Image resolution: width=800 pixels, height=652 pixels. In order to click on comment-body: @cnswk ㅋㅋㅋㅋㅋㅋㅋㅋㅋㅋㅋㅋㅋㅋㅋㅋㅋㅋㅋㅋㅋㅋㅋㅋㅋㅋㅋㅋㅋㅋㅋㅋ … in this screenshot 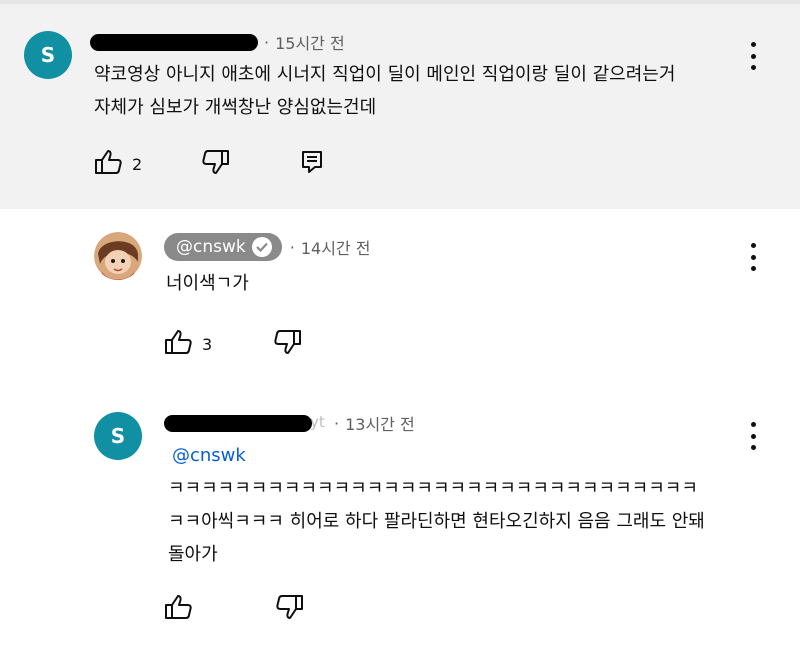, I will do `click(436, 505)`.